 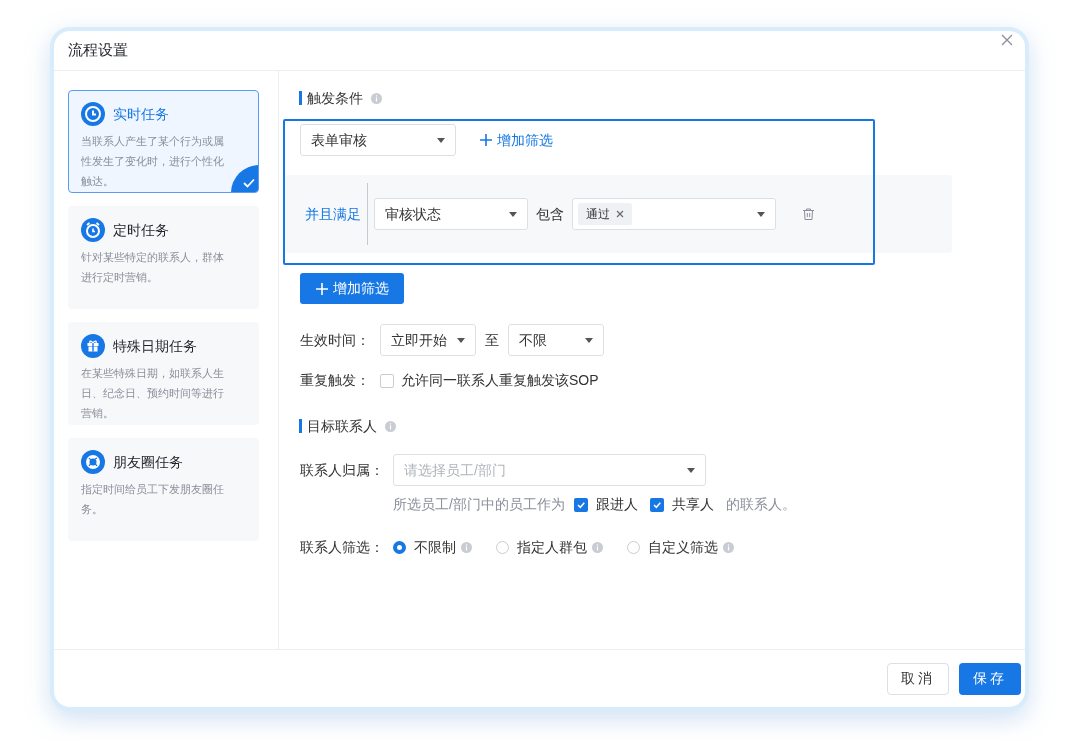 What do you see at coordinates (760, 504) in the screenshot?
I see `helper-text: 的联系人。` at bounding box center [760, 504].